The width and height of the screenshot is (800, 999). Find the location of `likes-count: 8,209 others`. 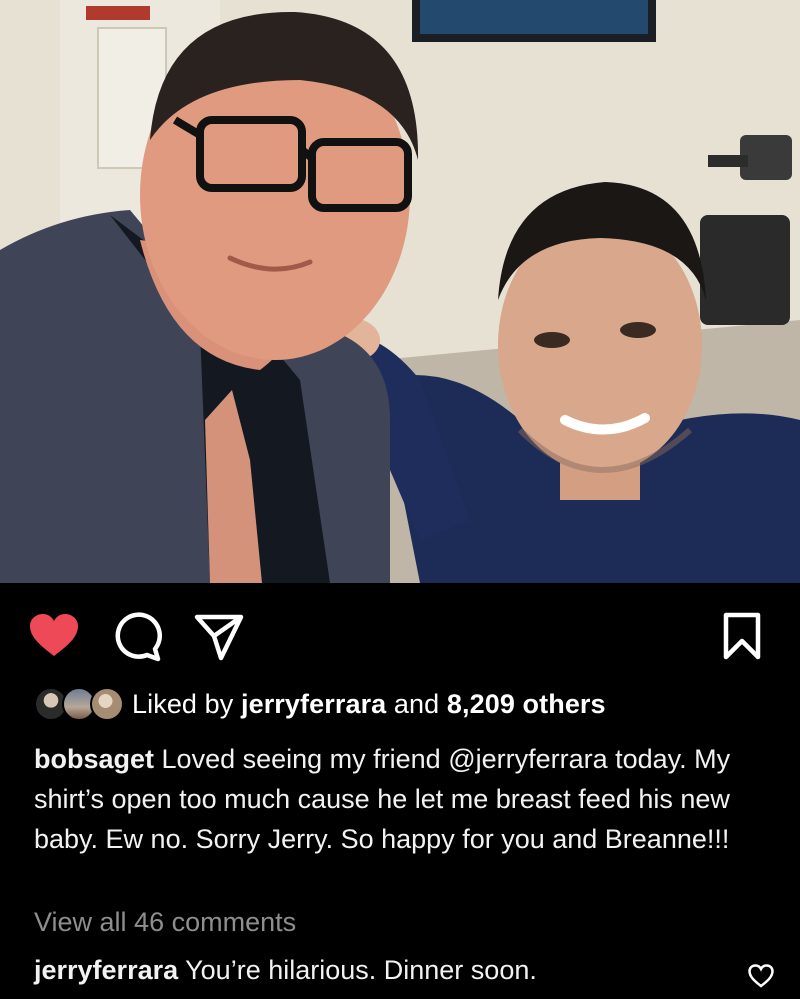

likes-count: 8,209 others is located at coordinates (526, 704).